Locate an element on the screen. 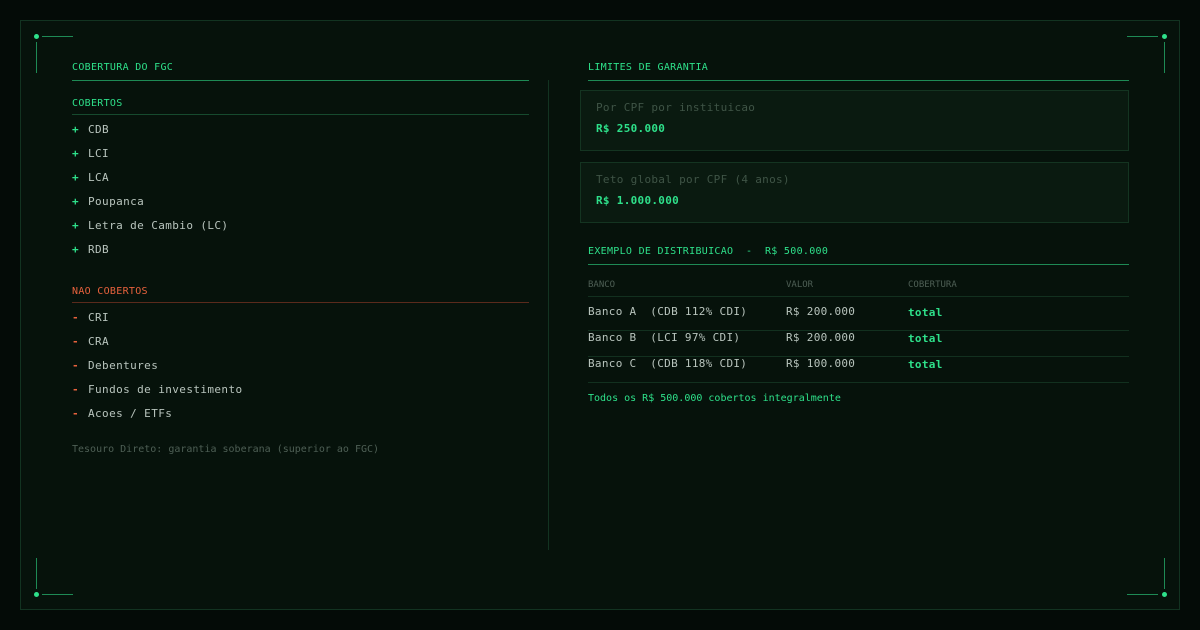 The height and width of the screenshot is (630, 1200). table-bottom-rule is located at coordinates (858, 382).